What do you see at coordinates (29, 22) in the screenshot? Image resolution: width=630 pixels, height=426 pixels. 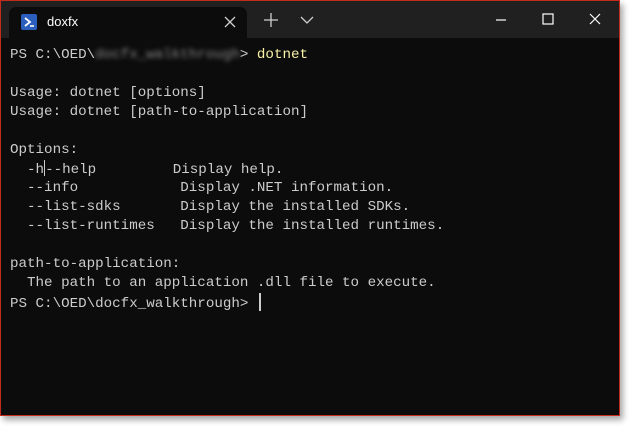 I see `powershell-icon` at bounding box center [29, 22].